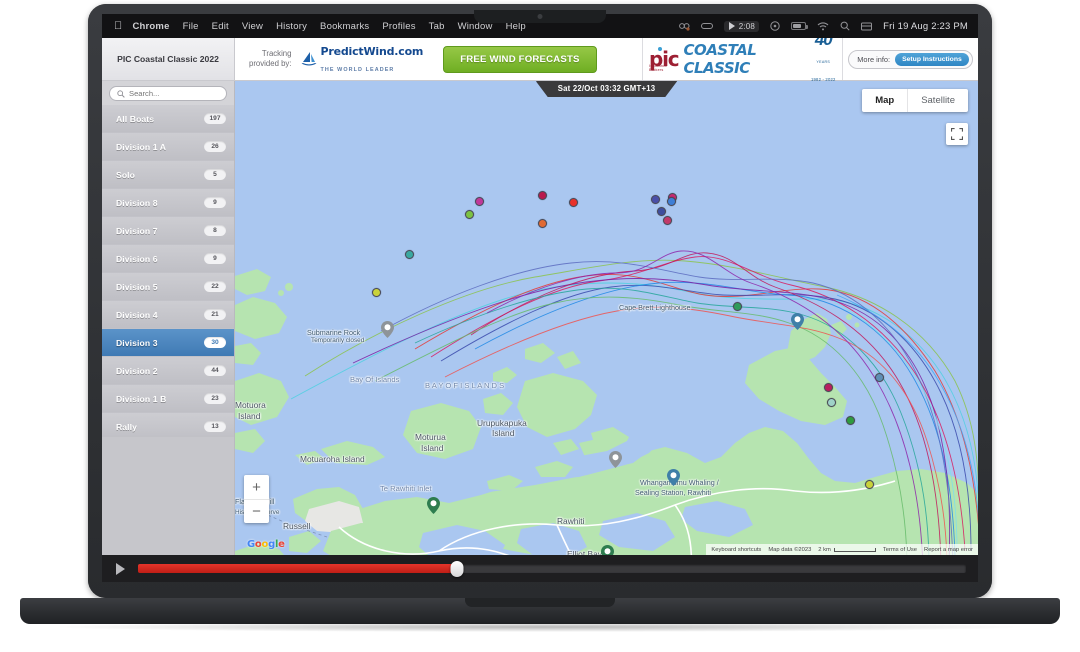 The height and width of the screenshot is (652, 1080). I want to click on map-type-satellite: Satellite, so click(937, 100).